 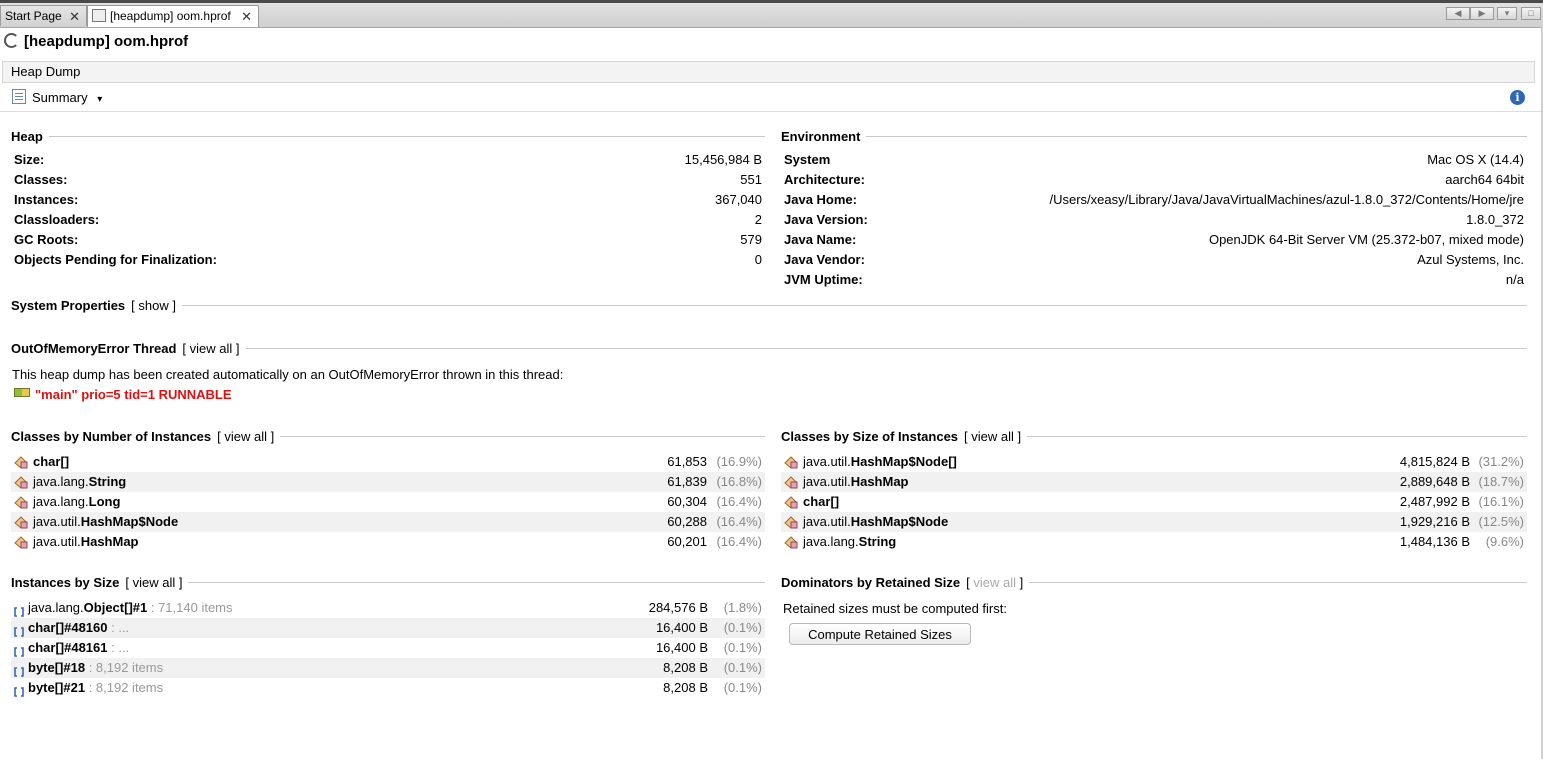 I want to click on view-all-instances-link: [ view all ], so click(x=153, y=582).